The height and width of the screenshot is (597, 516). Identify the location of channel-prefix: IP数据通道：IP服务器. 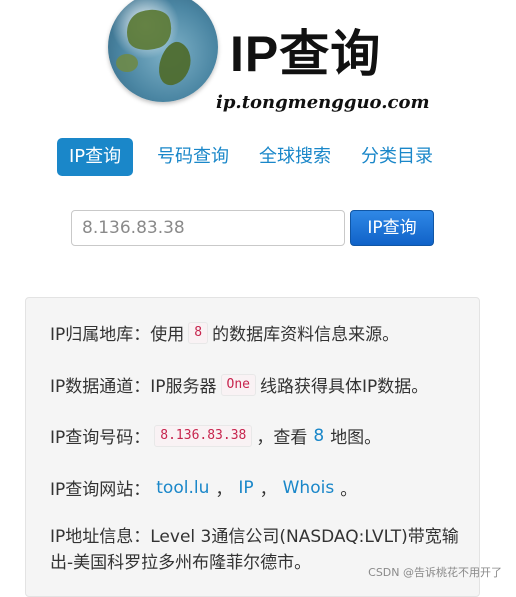
(133, 387).